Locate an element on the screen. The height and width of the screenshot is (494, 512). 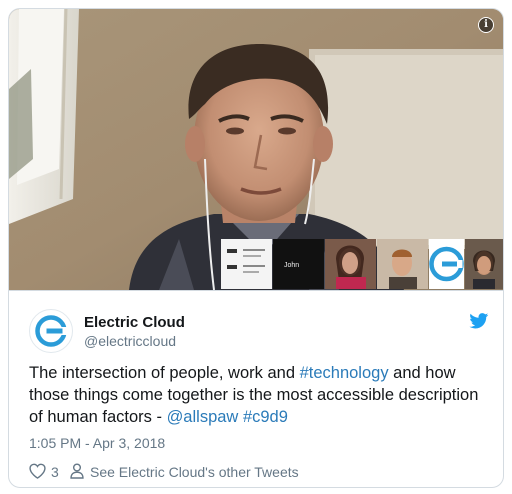
info-icon: i is located at coordinates (486, 25).